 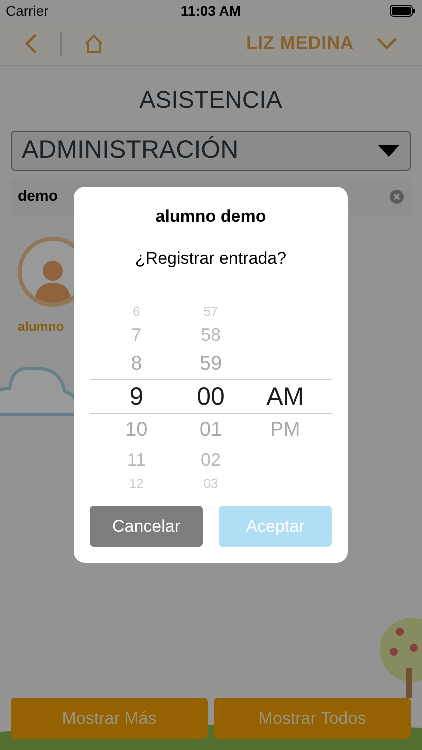 What do you see at coordinates (211, 217) in the screenshot?
I see `dialog-title: alumno demo` at bounding box center [211, 217].